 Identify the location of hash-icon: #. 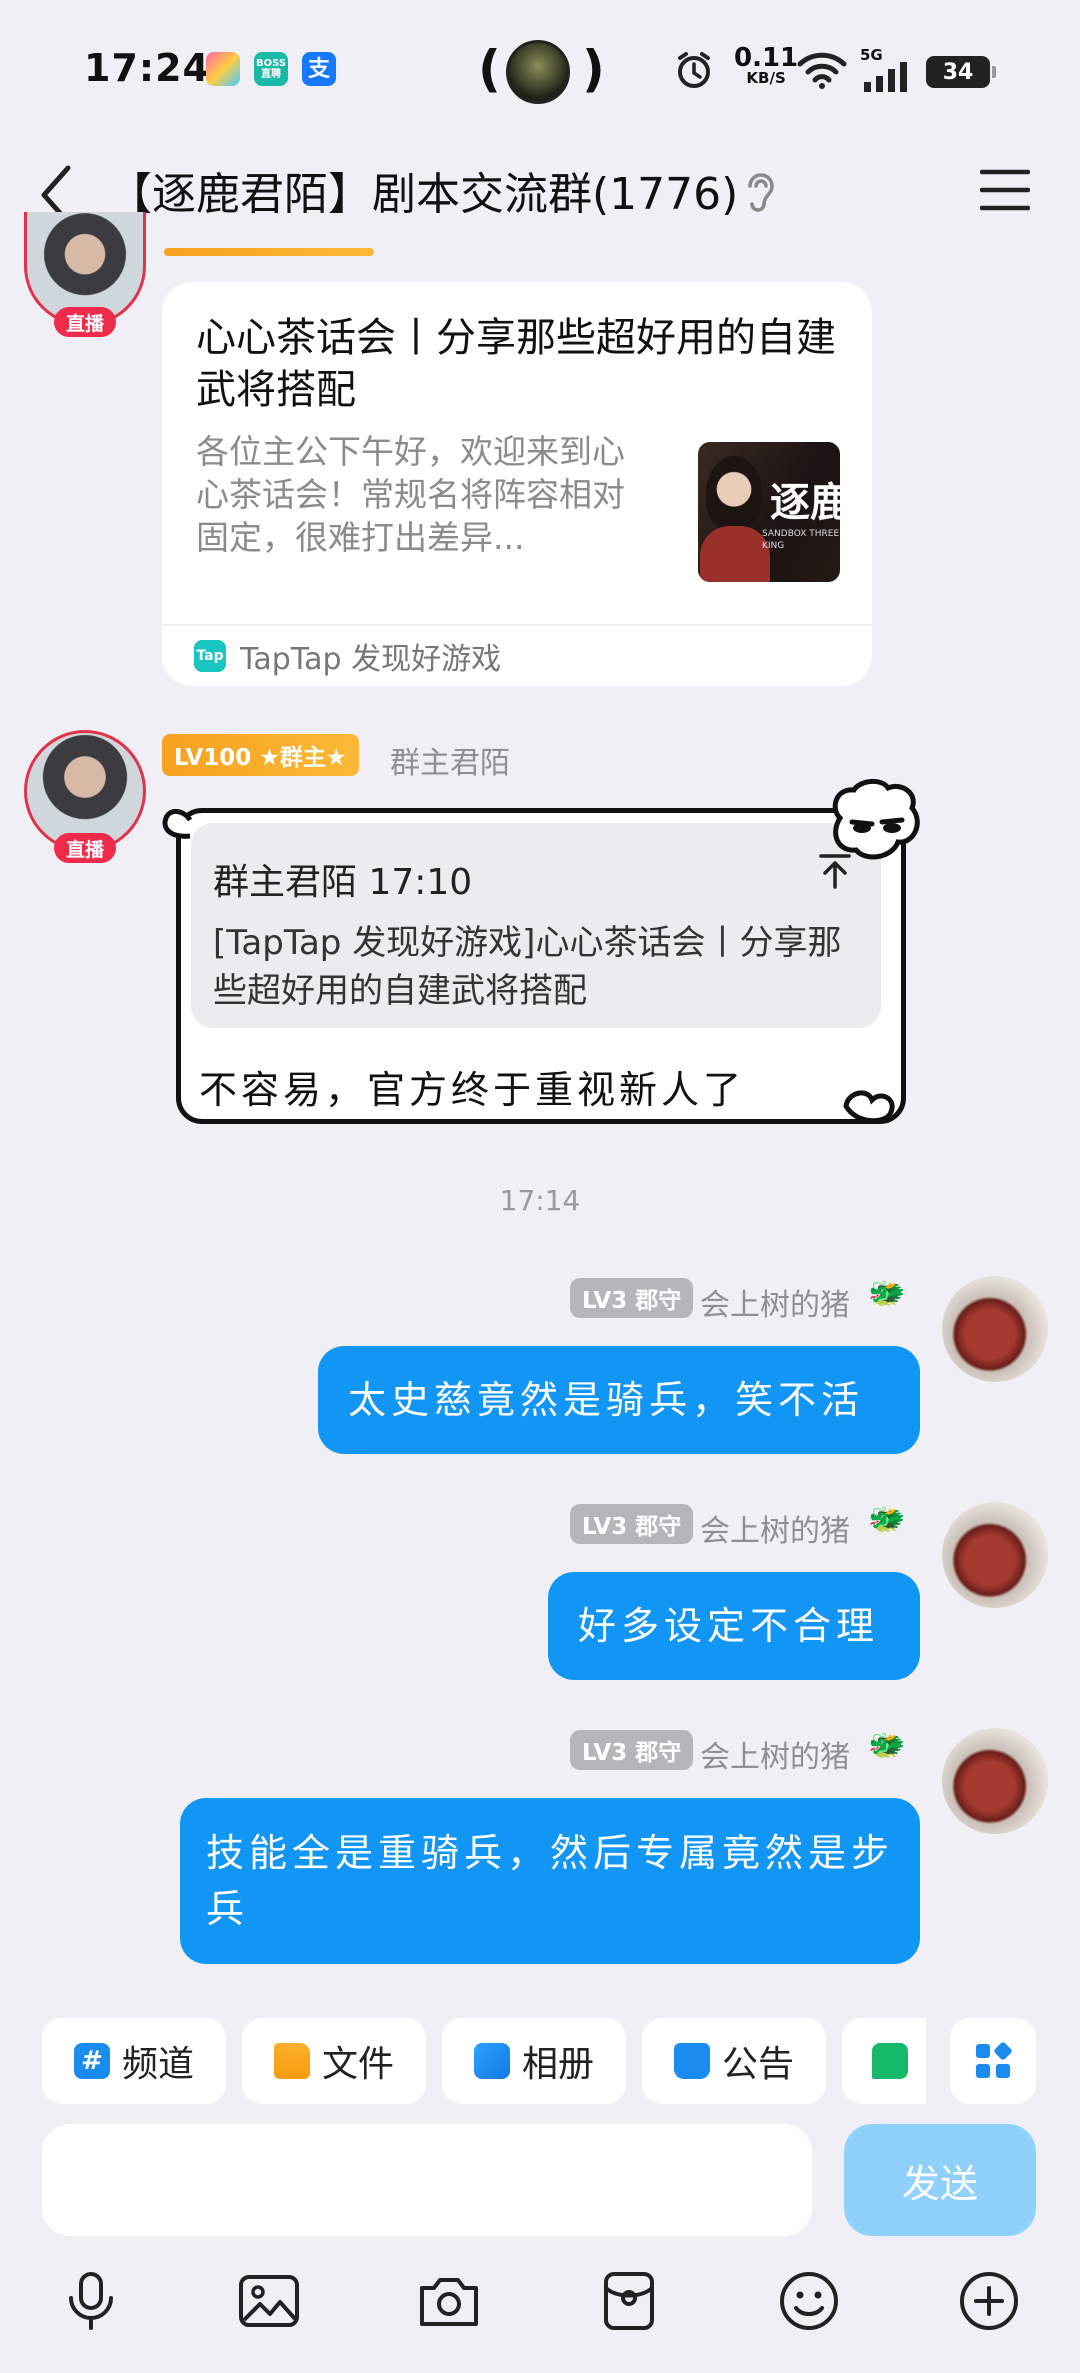
(91, 2061).